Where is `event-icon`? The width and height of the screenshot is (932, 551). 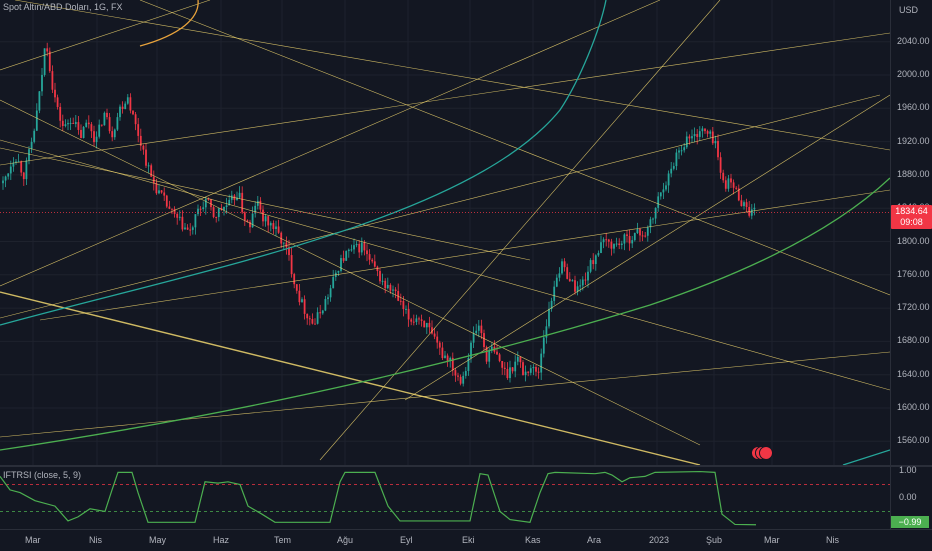 event-icon is located at coordinates (766, 453).